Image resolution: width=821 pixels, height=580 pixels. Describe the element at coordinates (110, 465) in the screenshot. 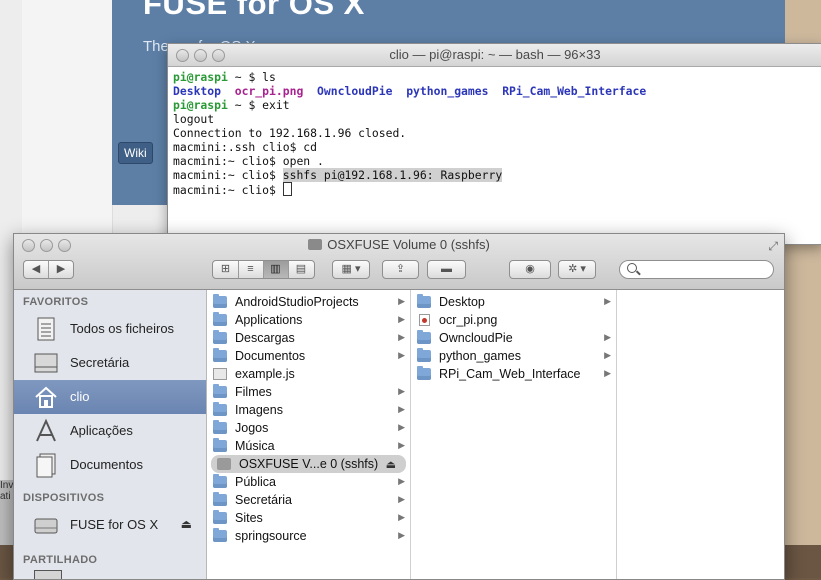

I see `sidebar-item-documents: Documentos` at that location.